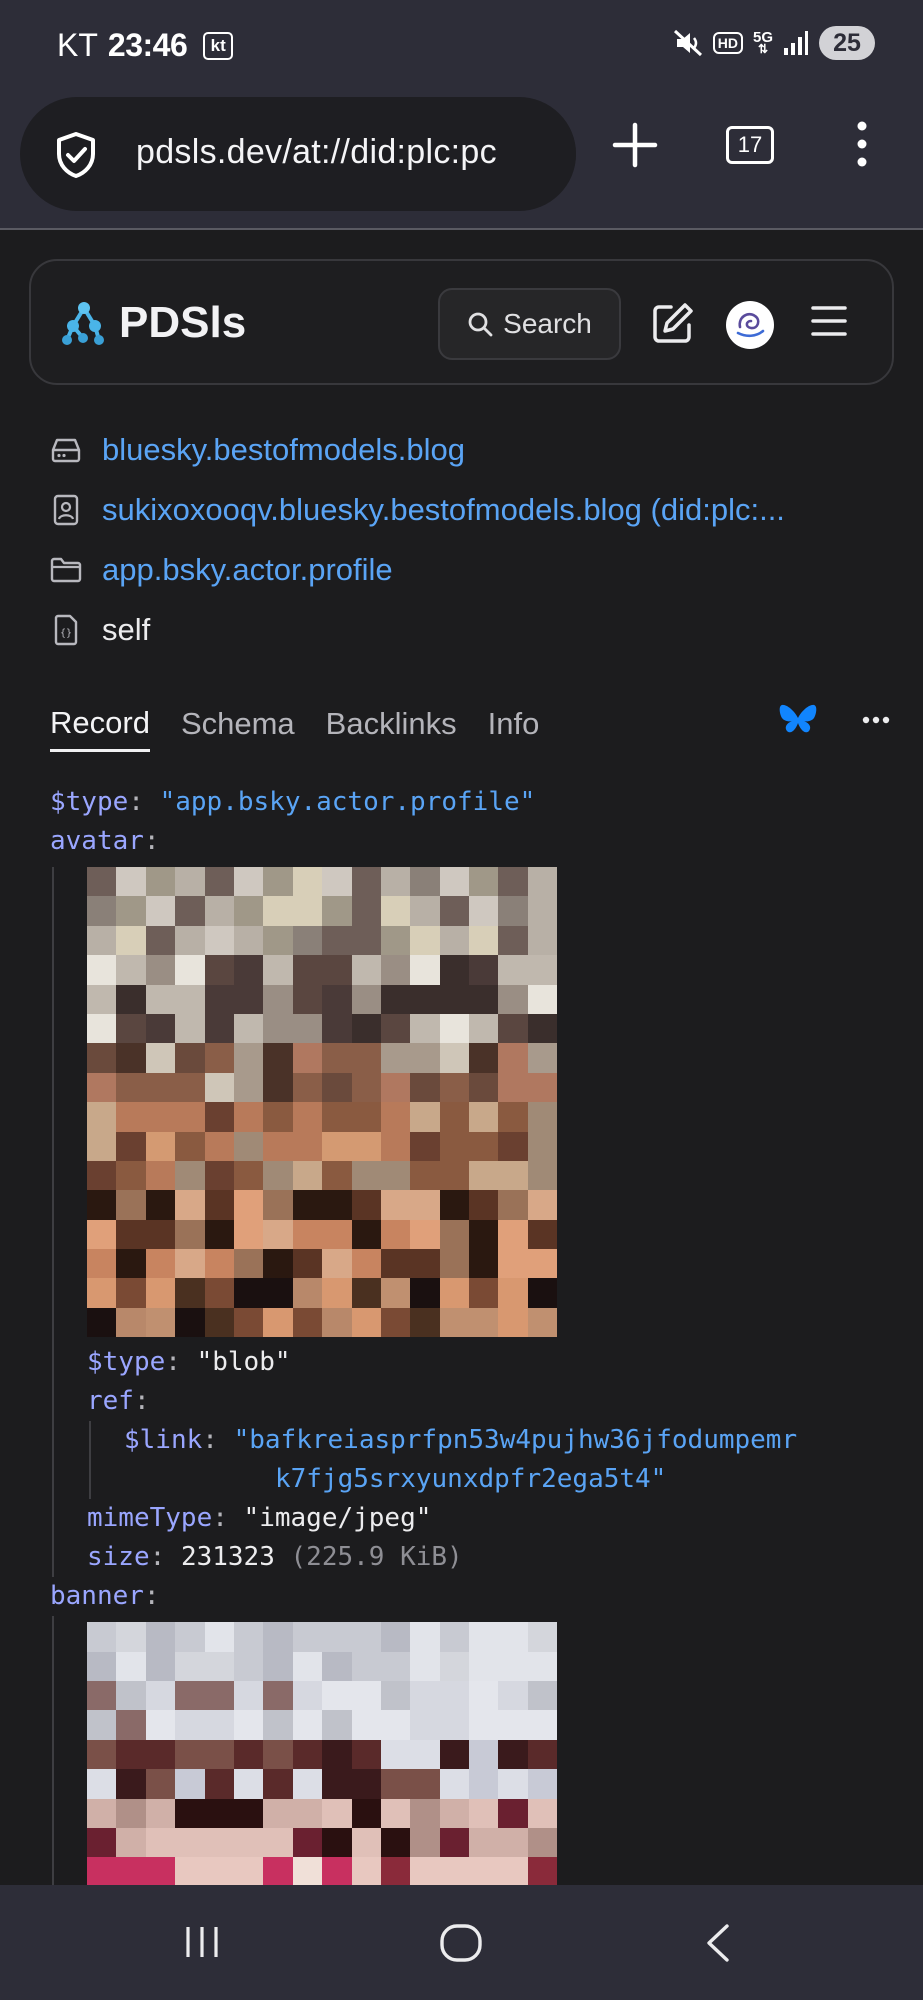 This screenshot has width=923, height=2000. Describe the element at coordinates (547, 323) in the screenshot. I see `search-label: Search` at that location.